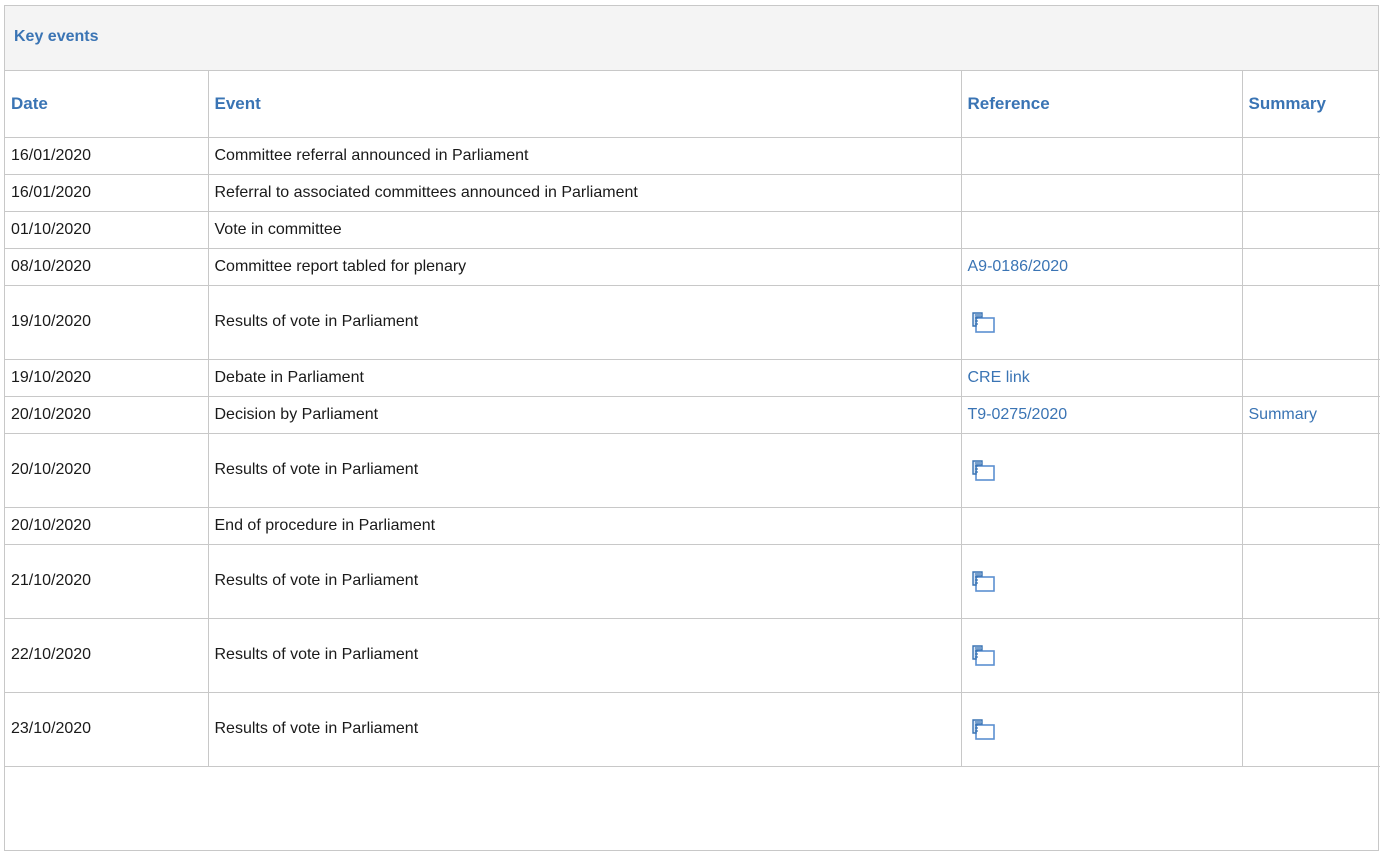  Describe the element at coordinates (1101, 104) in the screenshot. I see `column-header-reference: Reference` at that location.